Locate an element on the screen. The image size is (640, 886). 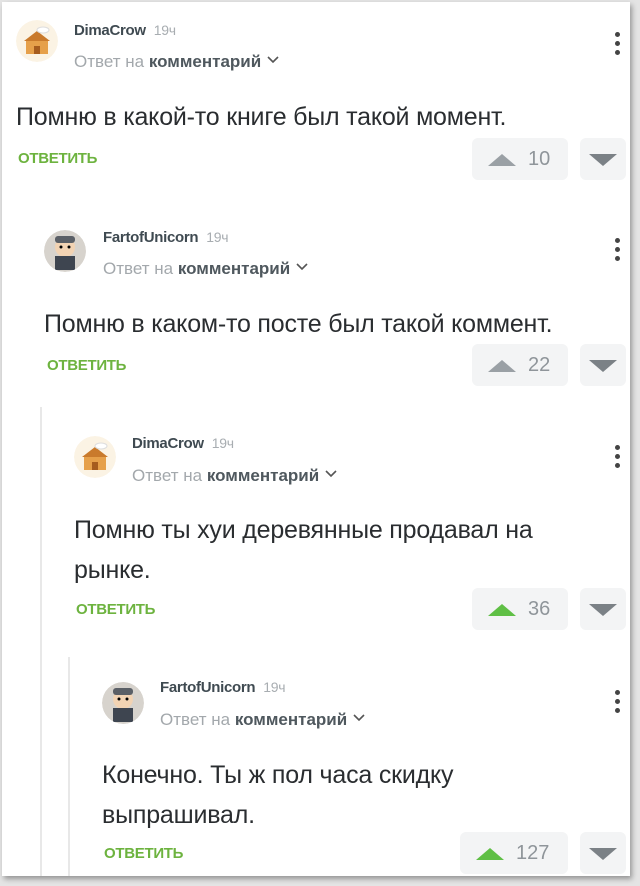
reply-to: Ответ на комментарий is located at coordinates (262, 720).